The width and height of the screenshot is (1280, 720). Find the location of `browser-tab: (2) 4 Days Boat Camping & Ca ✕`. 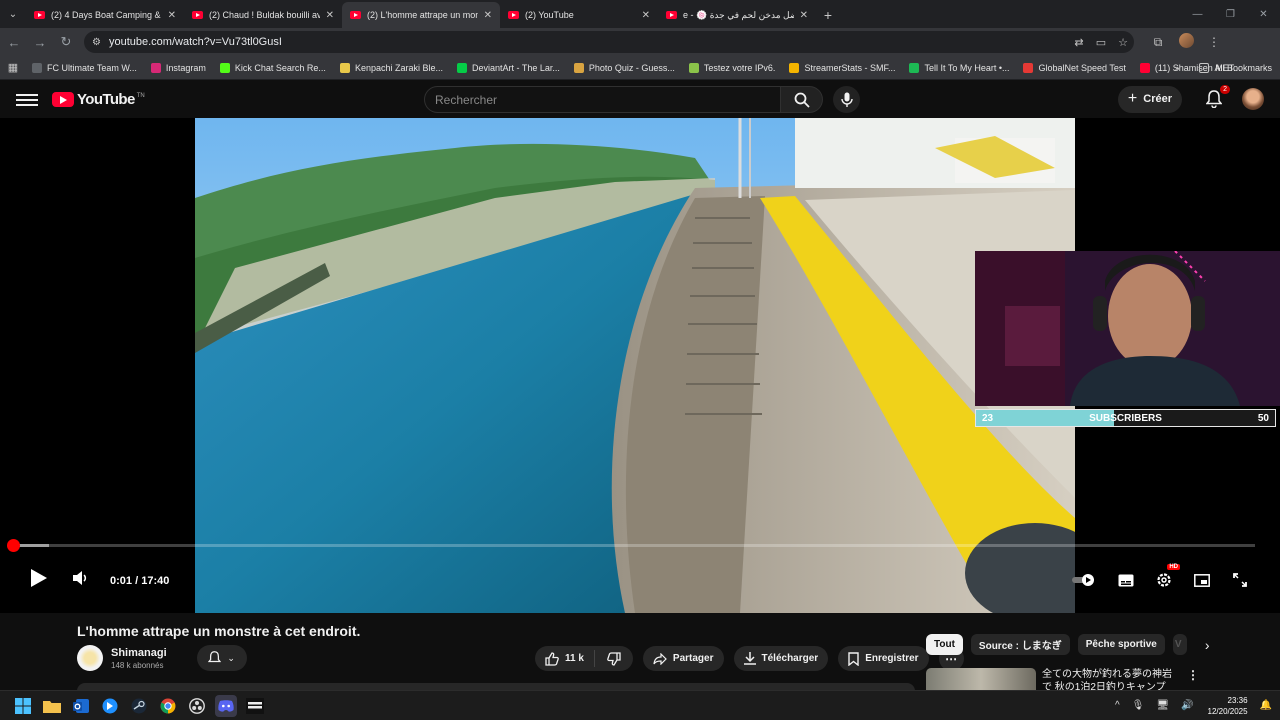

browser-tab: (2) 4 Days Boat Camping & Ca ✕ is located at coordinates (105, 15).